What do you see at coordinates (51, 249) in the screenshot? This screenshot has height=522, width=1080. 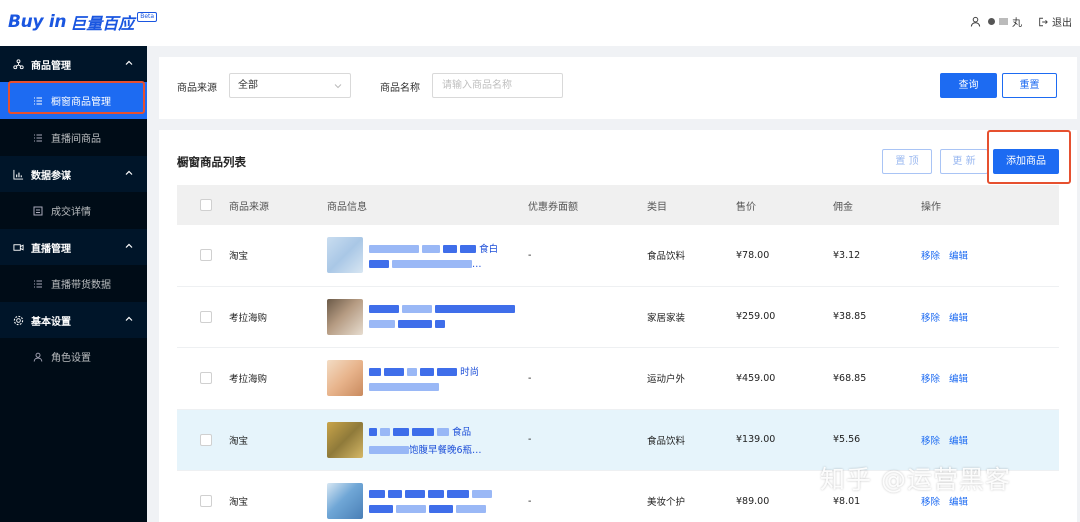 I see `nav-group-label: 直播管理` at bounding box center [51, 249].